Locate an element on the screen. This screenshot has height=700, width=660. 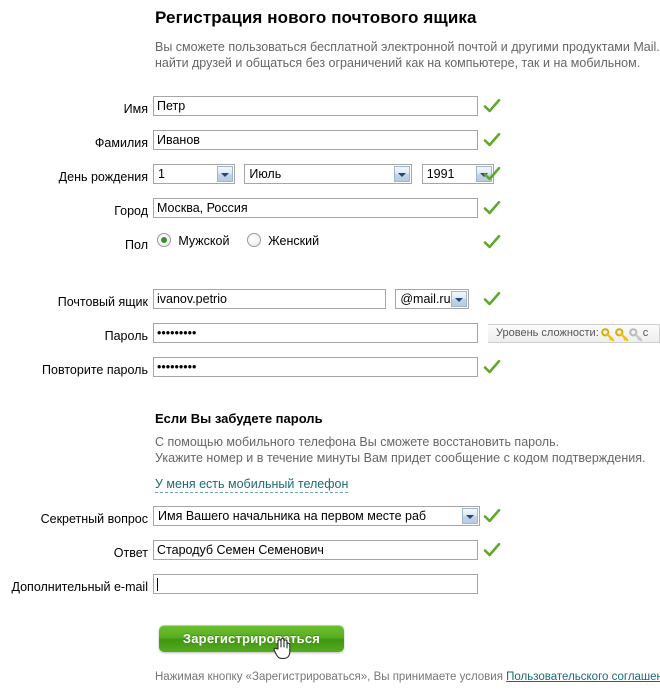
label-birthday: День рождения is located at coordinates (103, 177).